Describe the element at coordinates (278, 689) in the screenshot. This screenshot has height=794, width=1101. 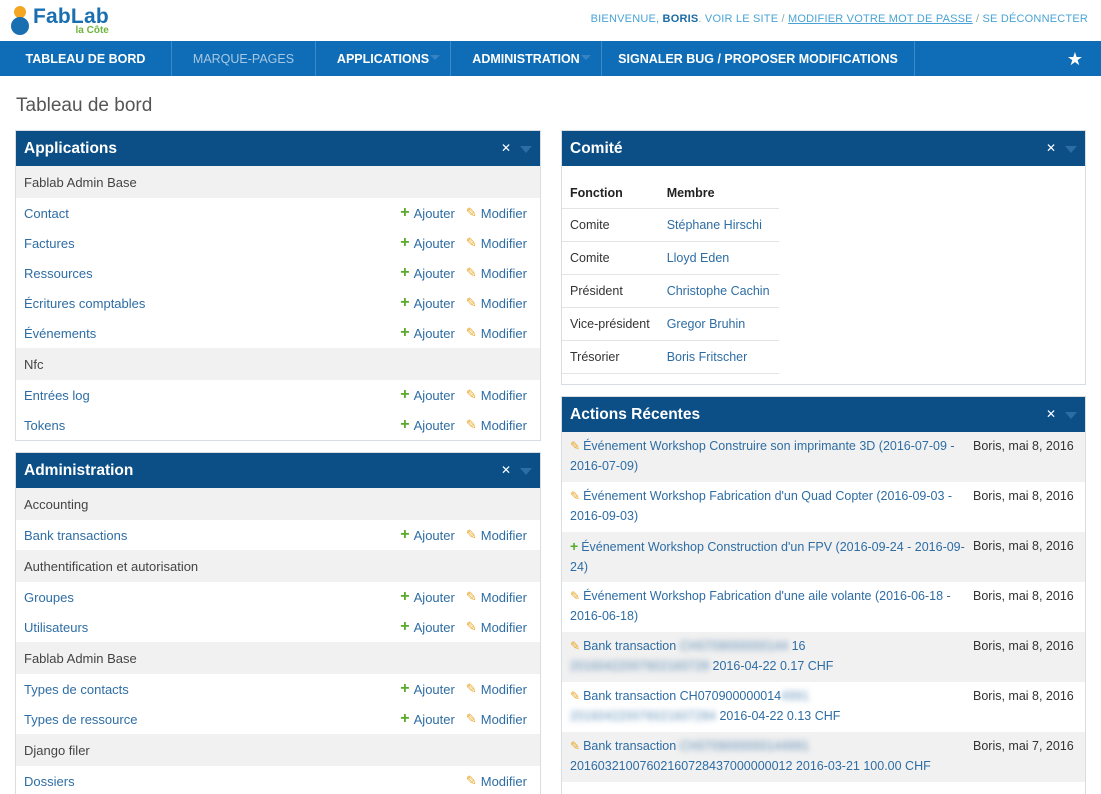
I see `list-item: Types de contacts + Ajouter ✎ Modifier` at that location.